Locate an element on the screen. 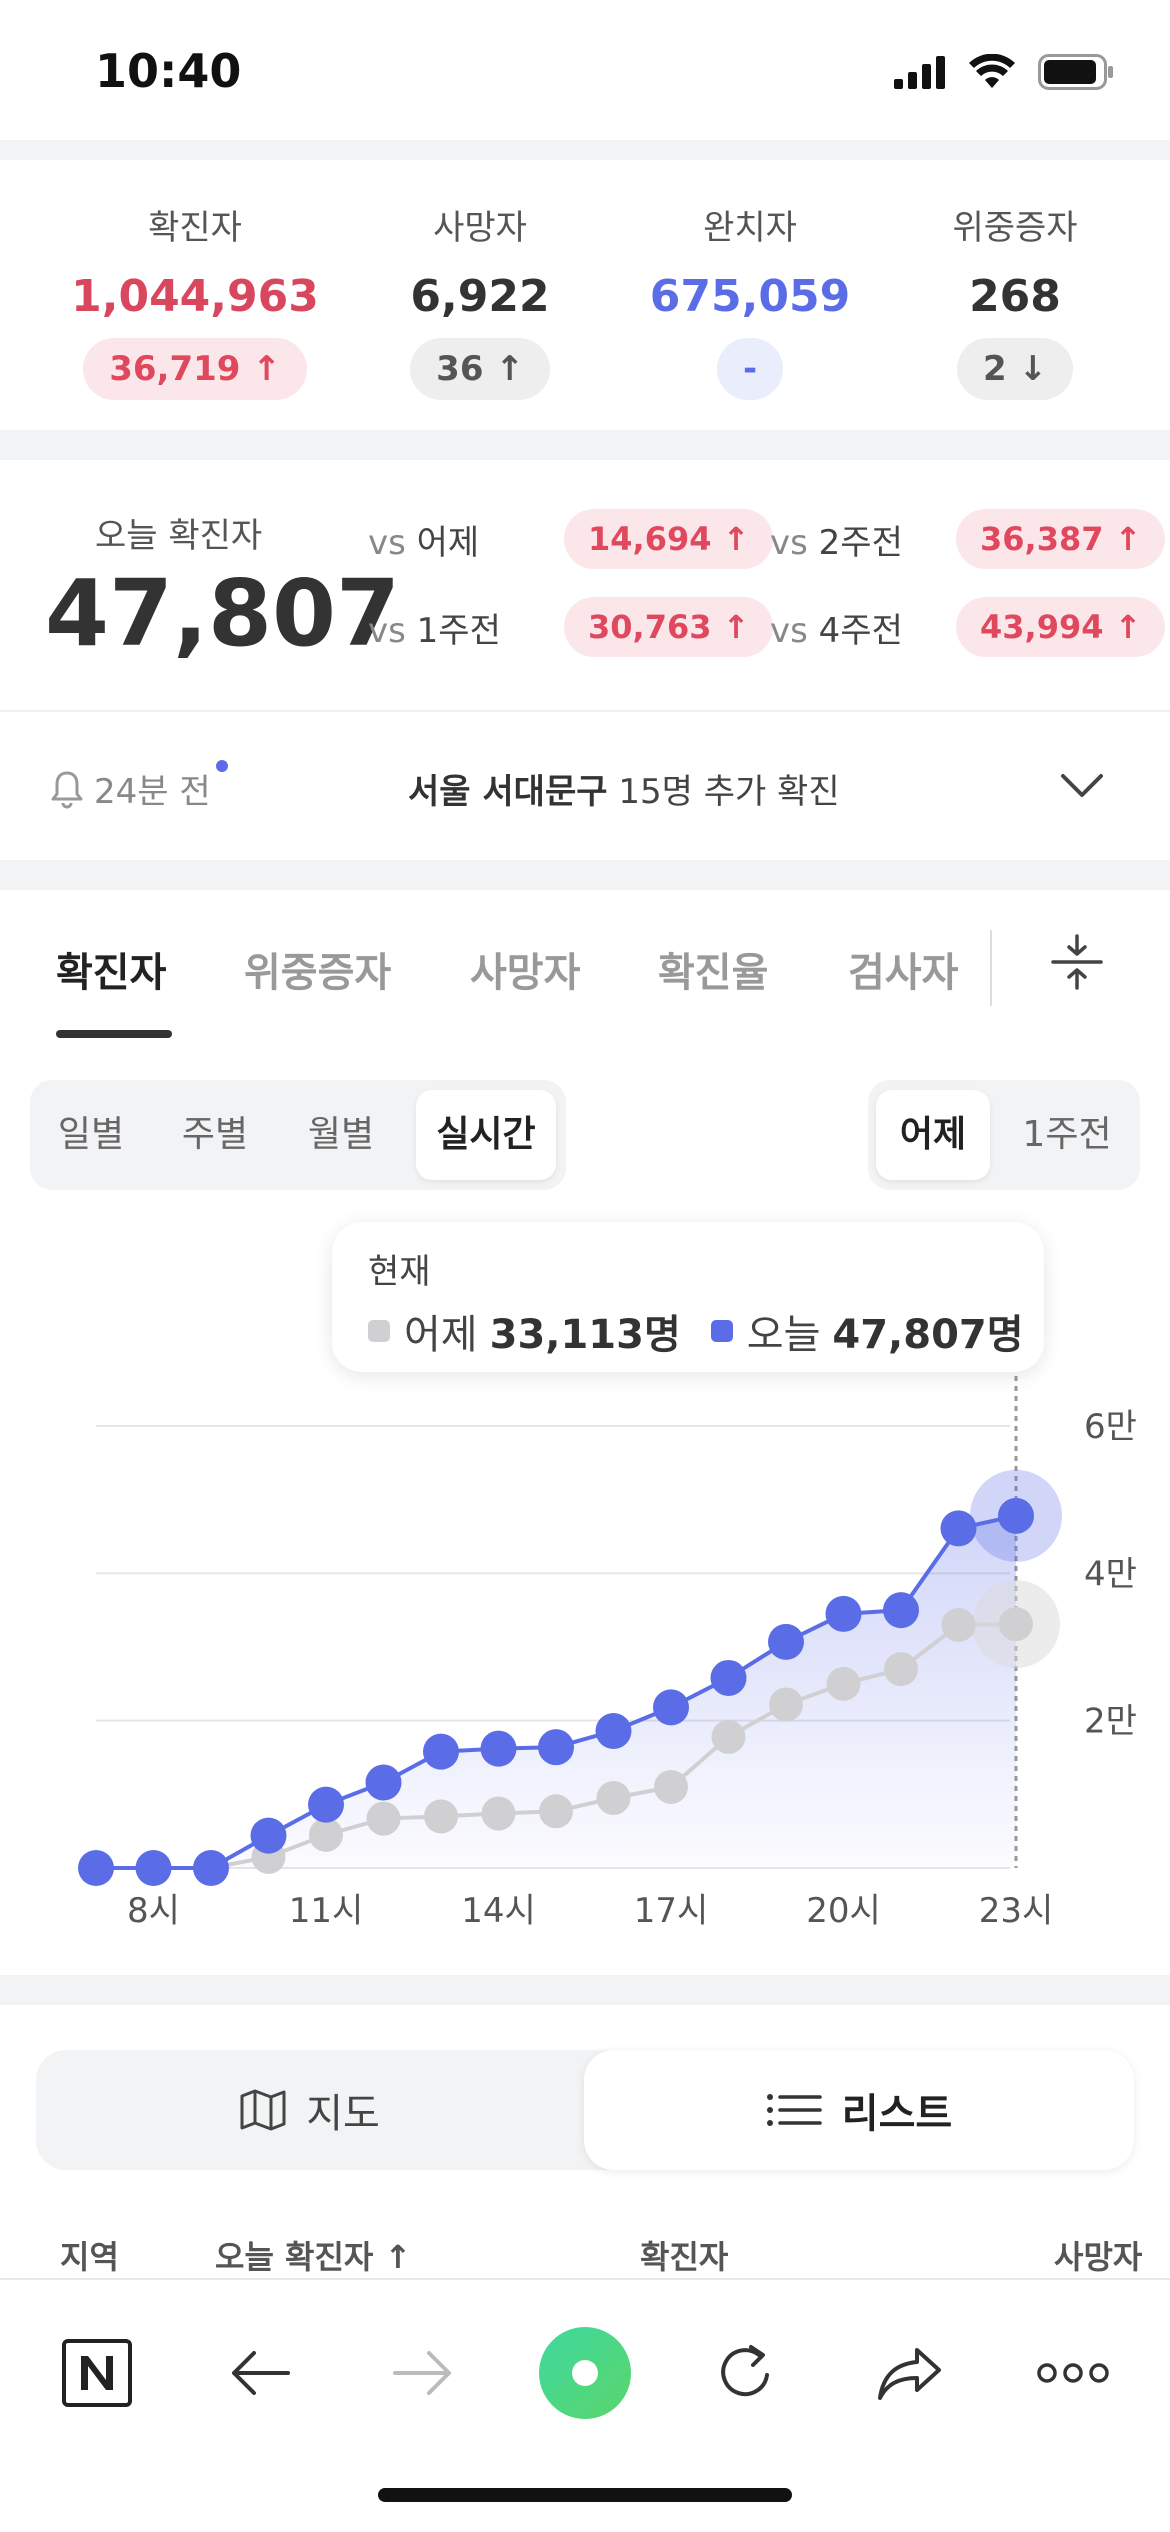  share-button is located at coordinates (910, 2373).